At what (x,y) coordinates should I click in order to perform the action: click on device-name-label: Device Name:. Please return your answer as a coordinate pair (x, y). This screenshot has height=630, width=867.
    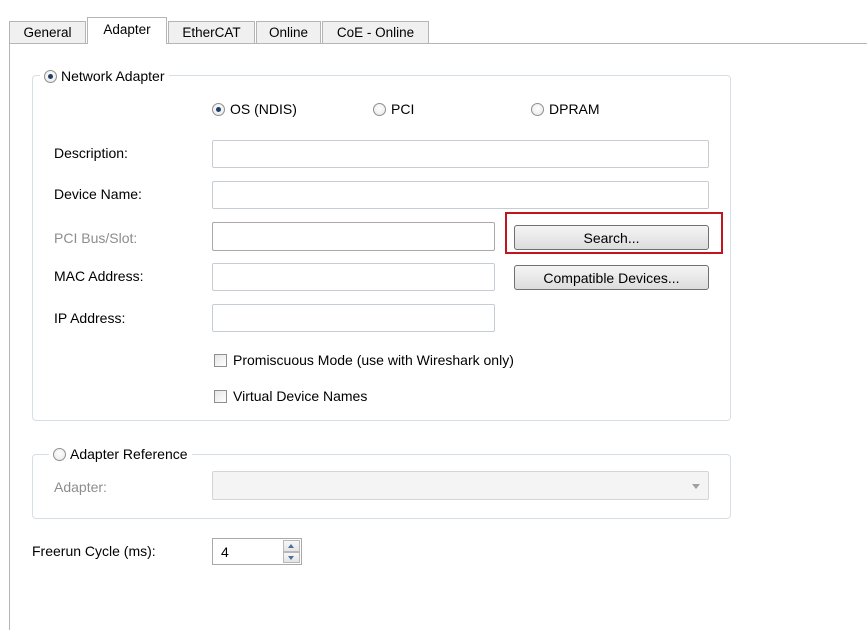
    Looking at the image, I should click on (98, 194).